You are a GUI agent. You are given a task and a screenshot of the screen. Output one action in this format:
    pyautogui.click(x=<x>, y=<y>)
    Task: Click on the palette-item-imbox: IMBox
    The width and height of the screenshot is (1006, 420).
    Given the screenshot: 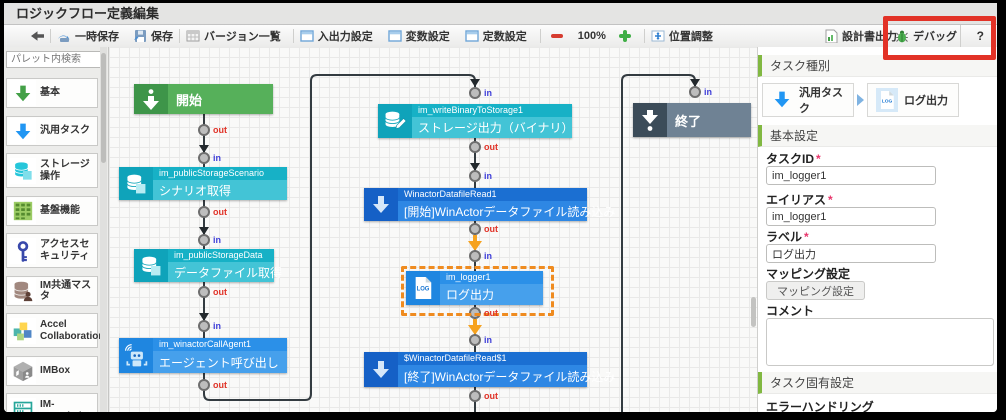 What is the action you would take?
    pyautogui.click(x=52, y=371)
    